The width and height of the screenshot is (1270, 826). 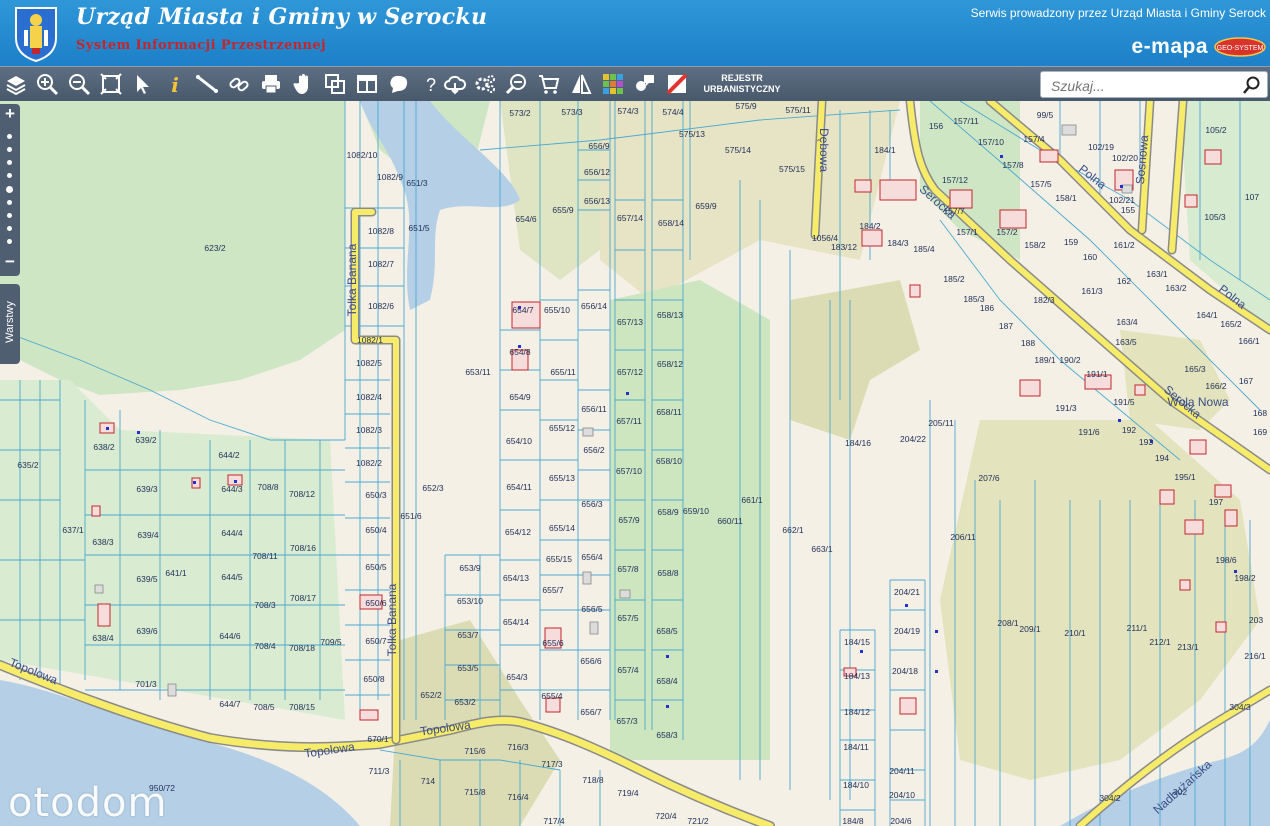 What do you see at coordinates (1126, 342) in the screenshot?
I see `parcel-label: 163/5` at bounding box center [1126, 342].